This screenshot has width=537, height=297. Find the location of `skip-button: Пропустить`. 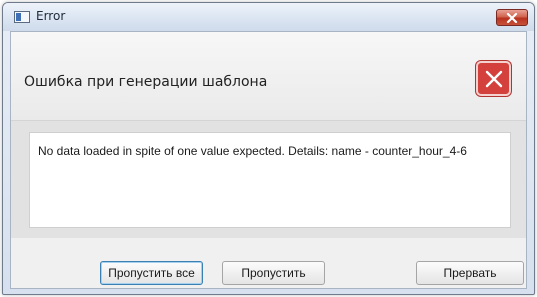

skip-button: Пропустить is located at coordinates (273, 273).